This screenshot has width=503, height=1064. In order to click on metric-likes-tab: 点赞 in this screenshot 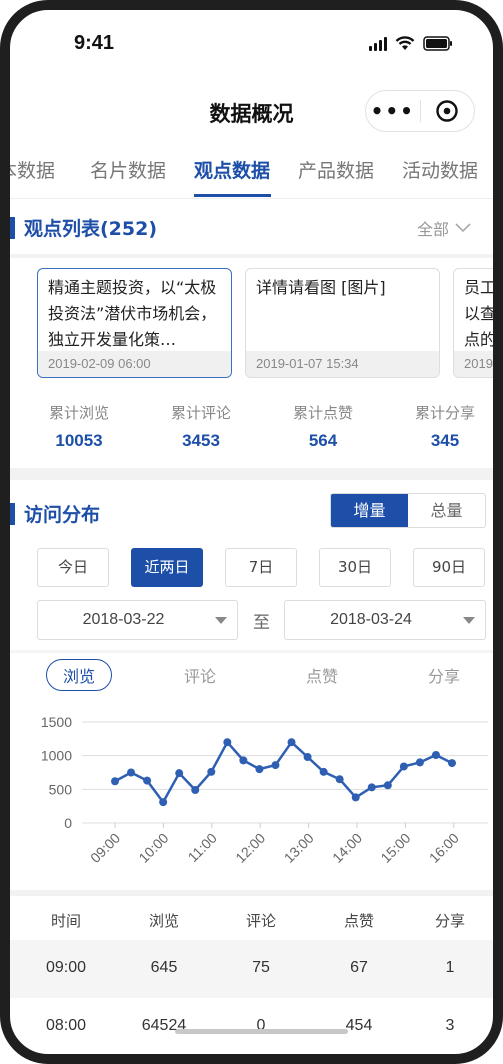, I will do `click(322, 675)`.